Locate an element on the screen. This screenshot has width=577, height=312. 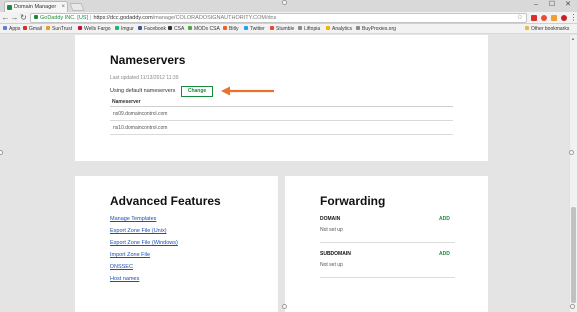
secure-label: GoDaddy INC. [US] is located at coordinates (64, 18).